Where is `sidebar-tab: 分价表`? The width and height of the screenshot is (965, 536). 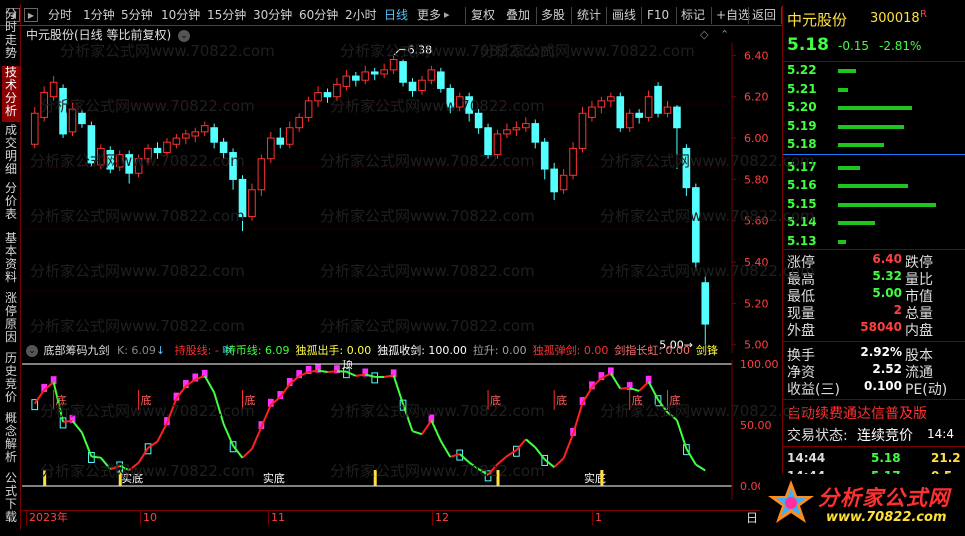 sidebar-tab: 分价表 is located at coordinates (11, 206).